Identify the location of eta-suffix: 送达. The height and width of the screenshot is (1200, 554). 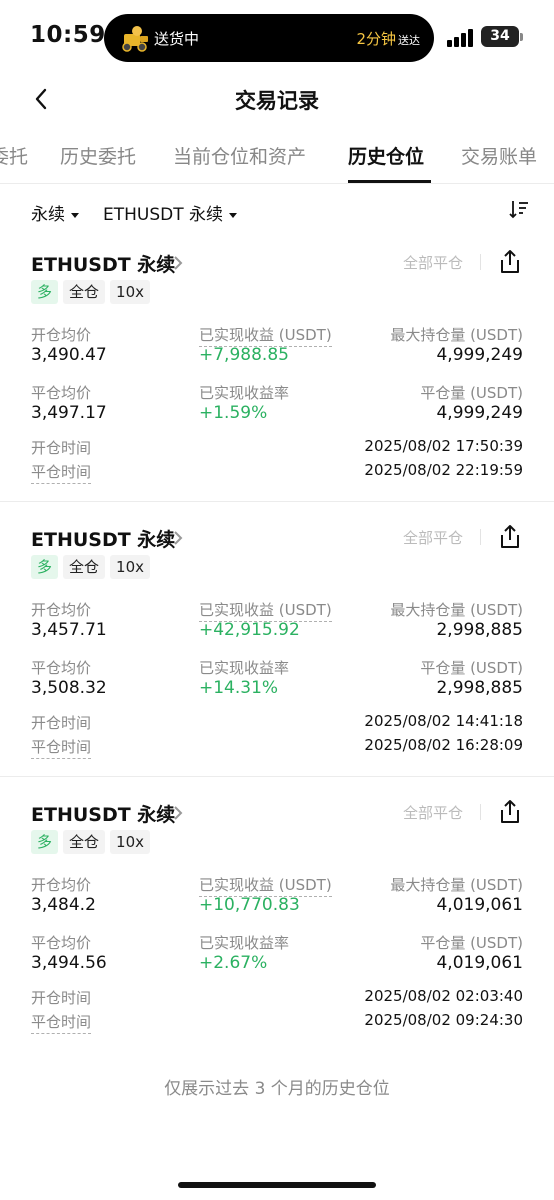
(409, 40).